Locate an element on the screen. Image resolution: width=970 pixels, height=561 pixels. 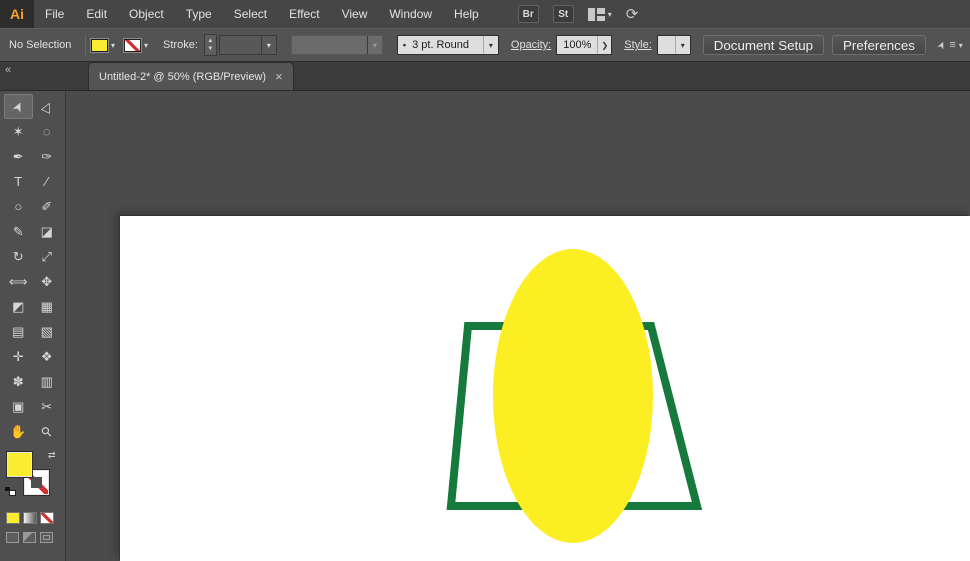
hand-tool: ✋ is located at coordinates (18, 431).